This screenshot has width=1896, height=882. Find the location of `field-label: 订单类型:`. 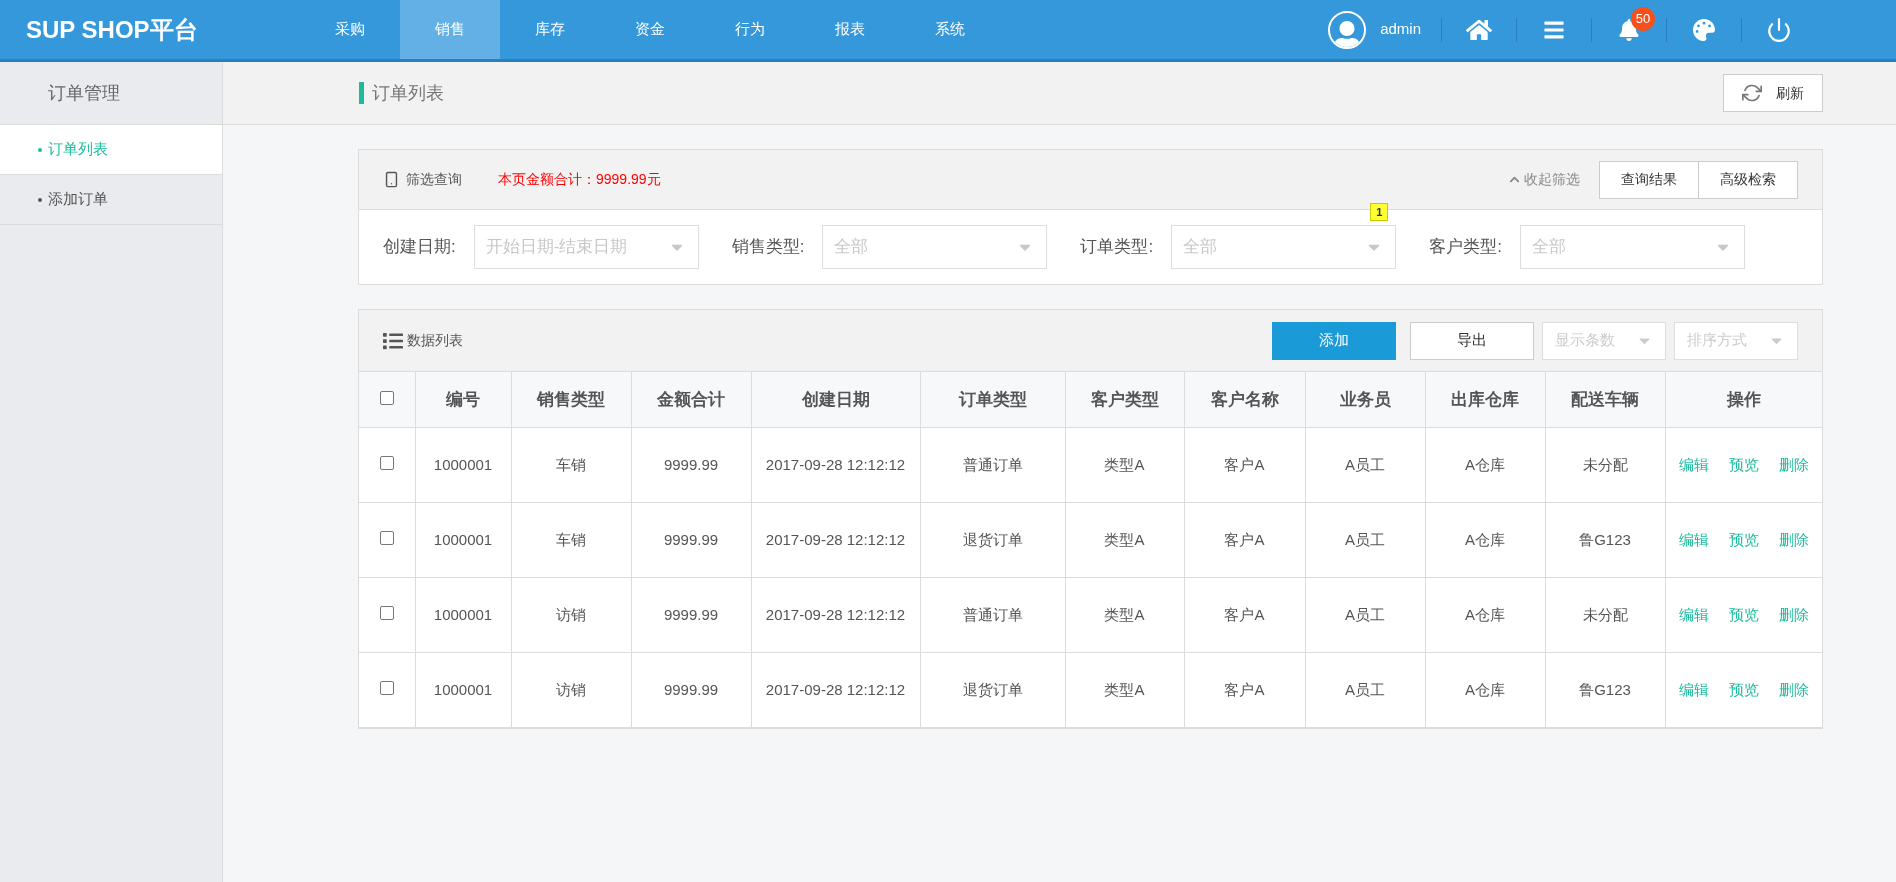

field-label: 订单类型: is located at coordinates (1117, 247).